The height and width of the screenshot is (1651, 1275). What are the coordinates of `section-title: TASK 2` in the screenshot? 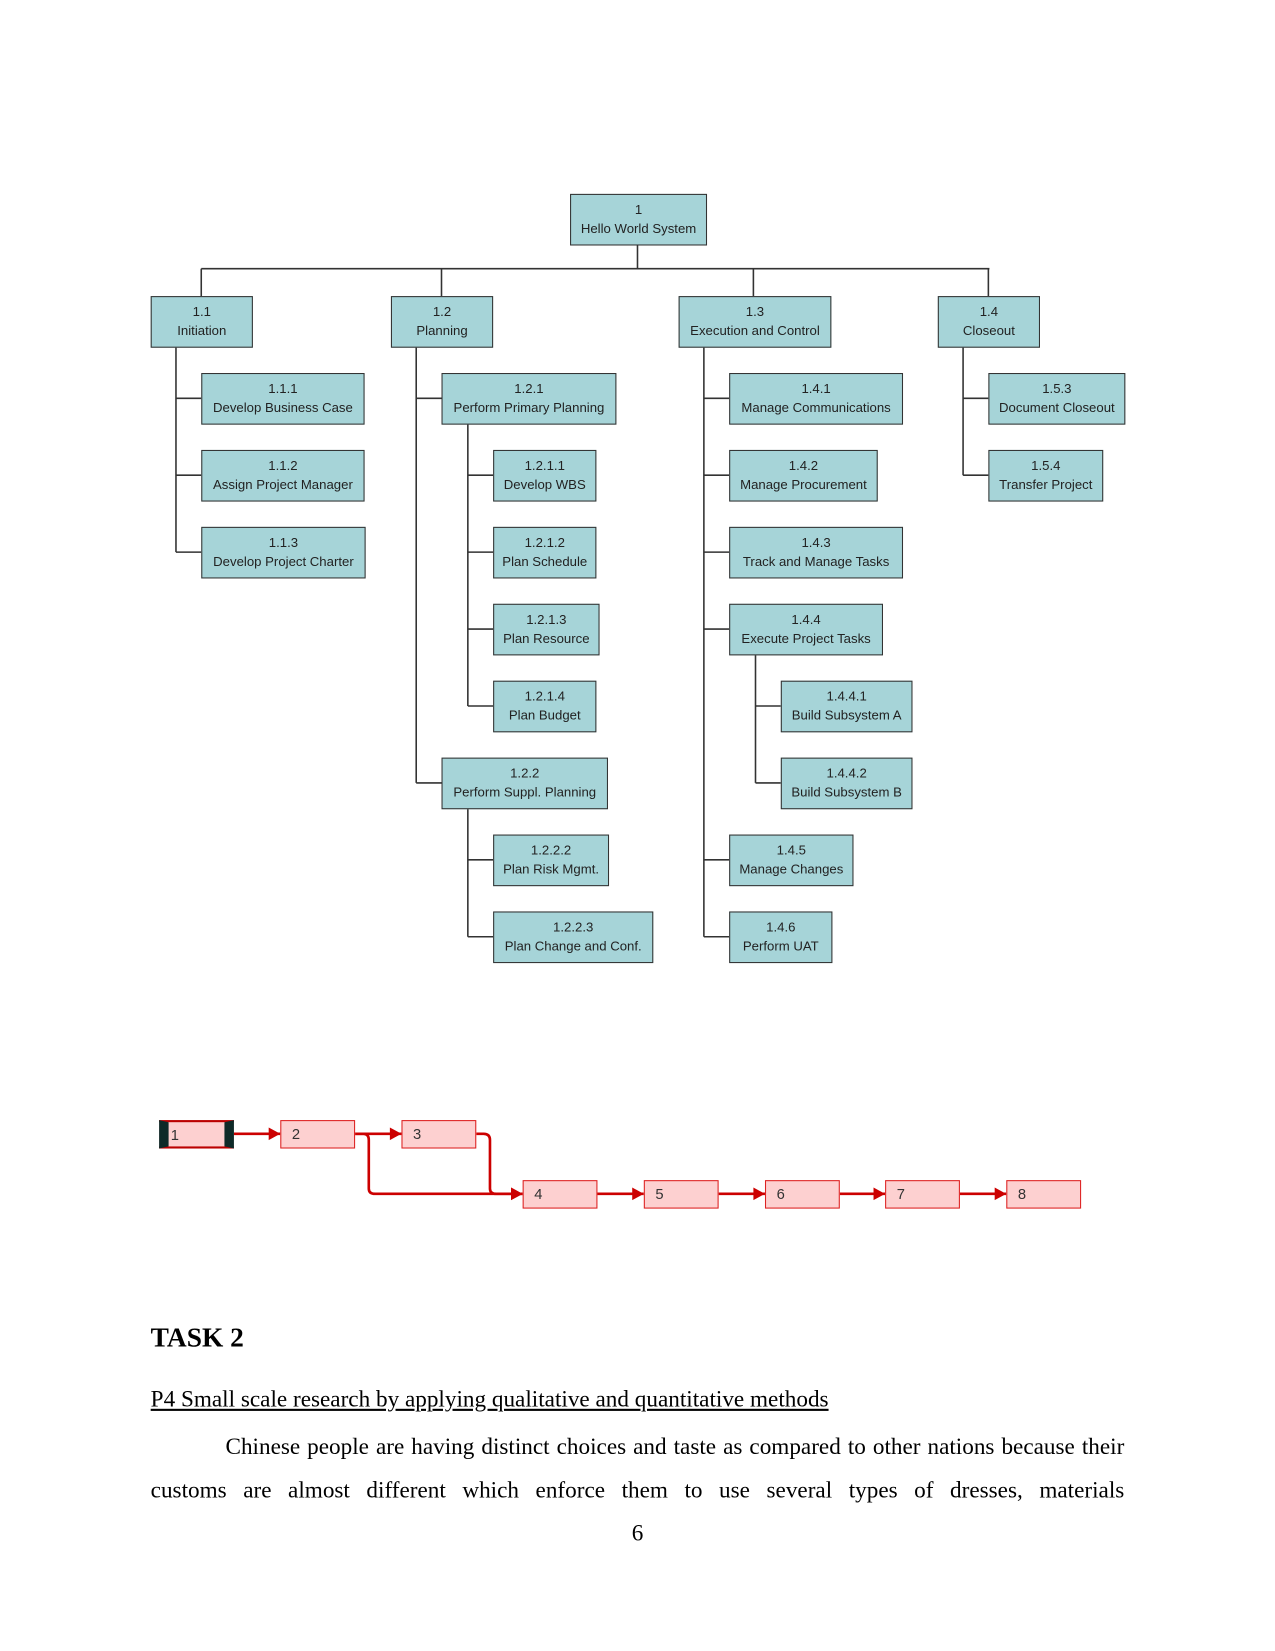 It's located at (197, 1337).